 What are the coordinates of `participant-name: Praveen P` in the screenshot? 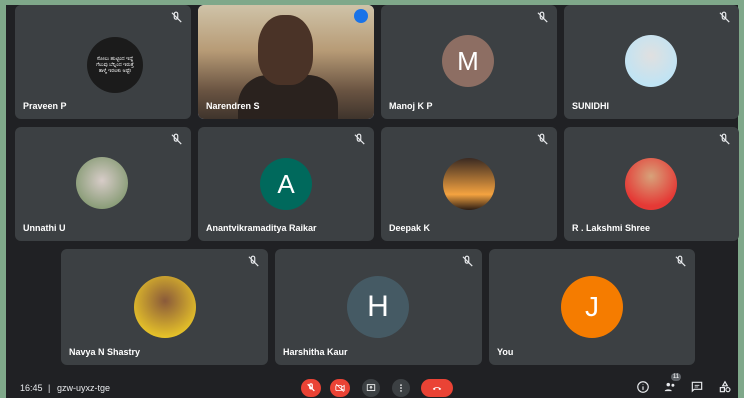 It's located at (45, 106).